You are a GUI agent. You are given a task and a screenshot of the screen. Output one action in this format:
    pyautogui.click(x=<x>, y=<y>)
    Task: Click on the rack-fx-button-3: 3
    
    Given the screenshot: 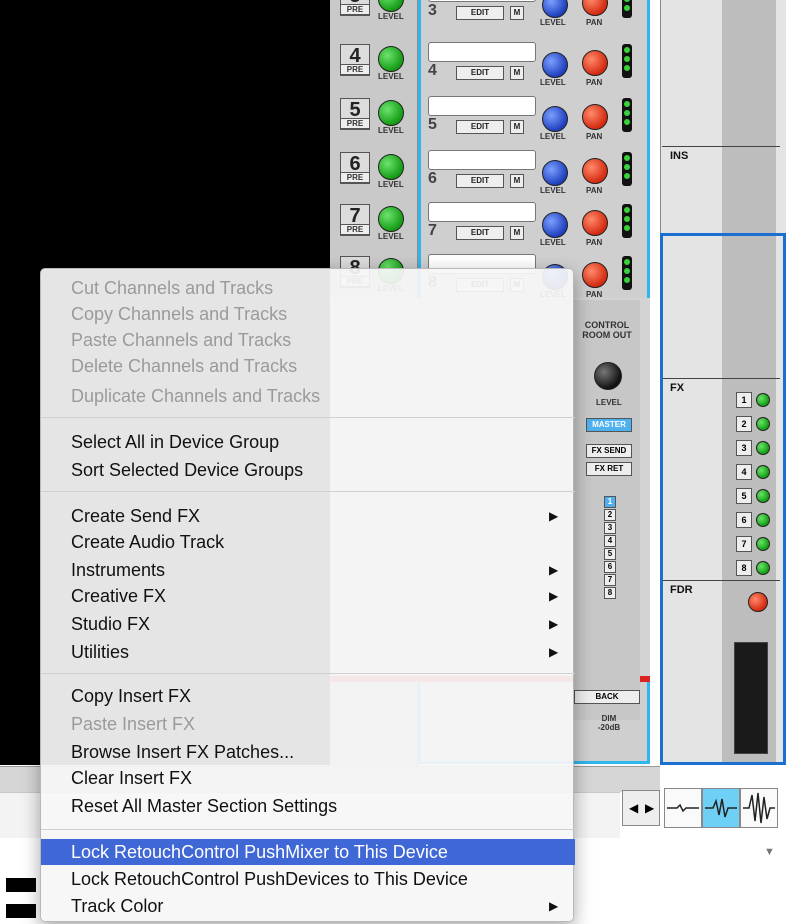 What is the action you would take?
    pyautogui.click(x=744, y=448)
    